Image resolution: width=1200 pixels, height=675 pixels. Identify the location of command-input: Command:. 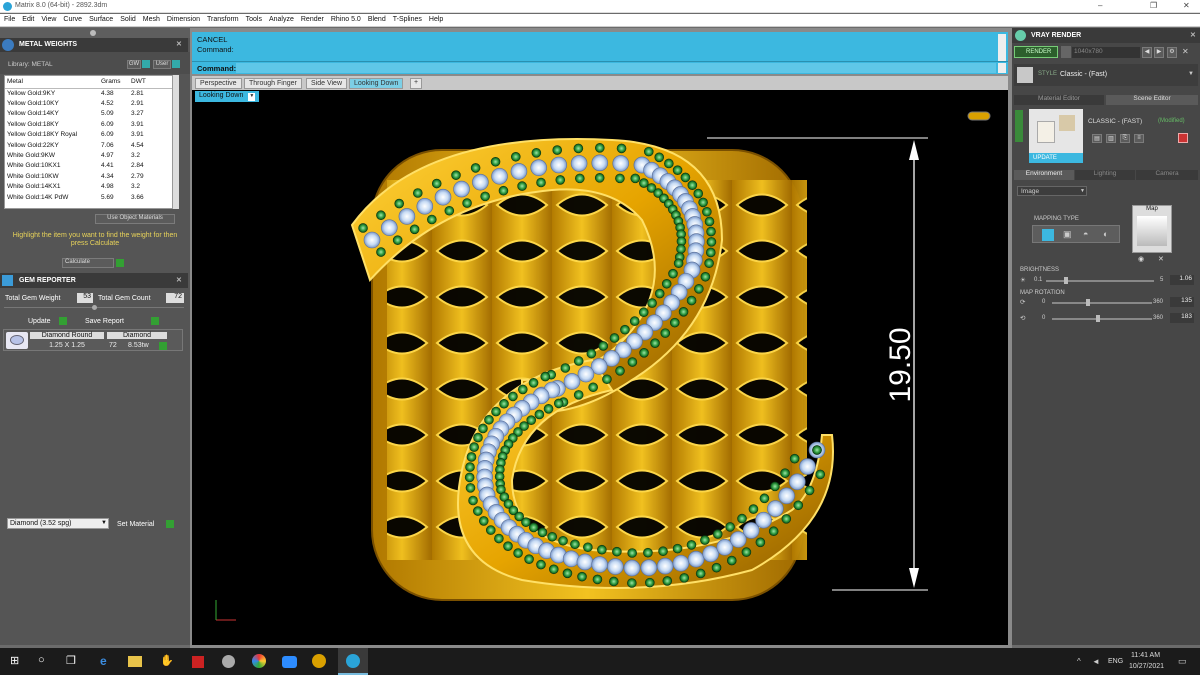
(600, 67).